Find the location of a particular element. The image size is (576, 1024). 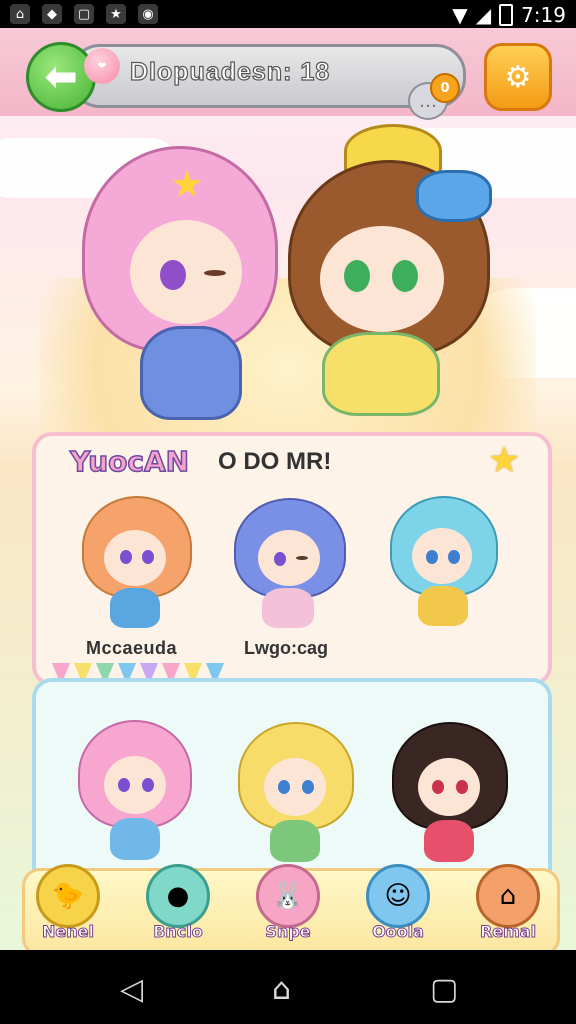

nav-nenel: 🐤 Nenel is located at coordinates (68, 907).